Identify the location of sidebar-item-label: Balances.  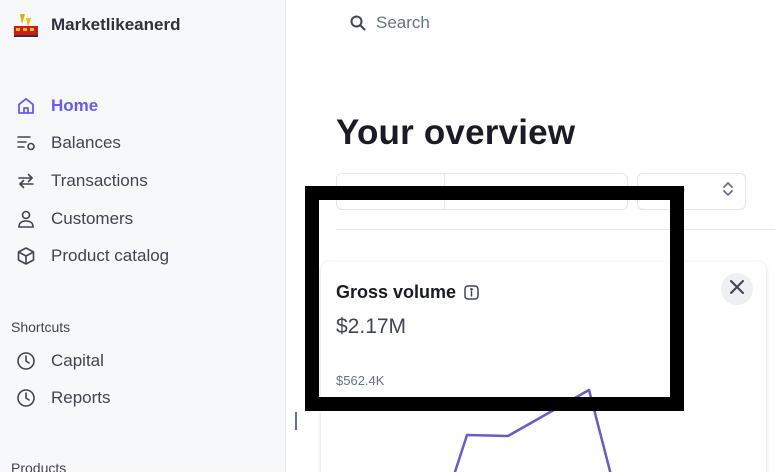
(86, 143).